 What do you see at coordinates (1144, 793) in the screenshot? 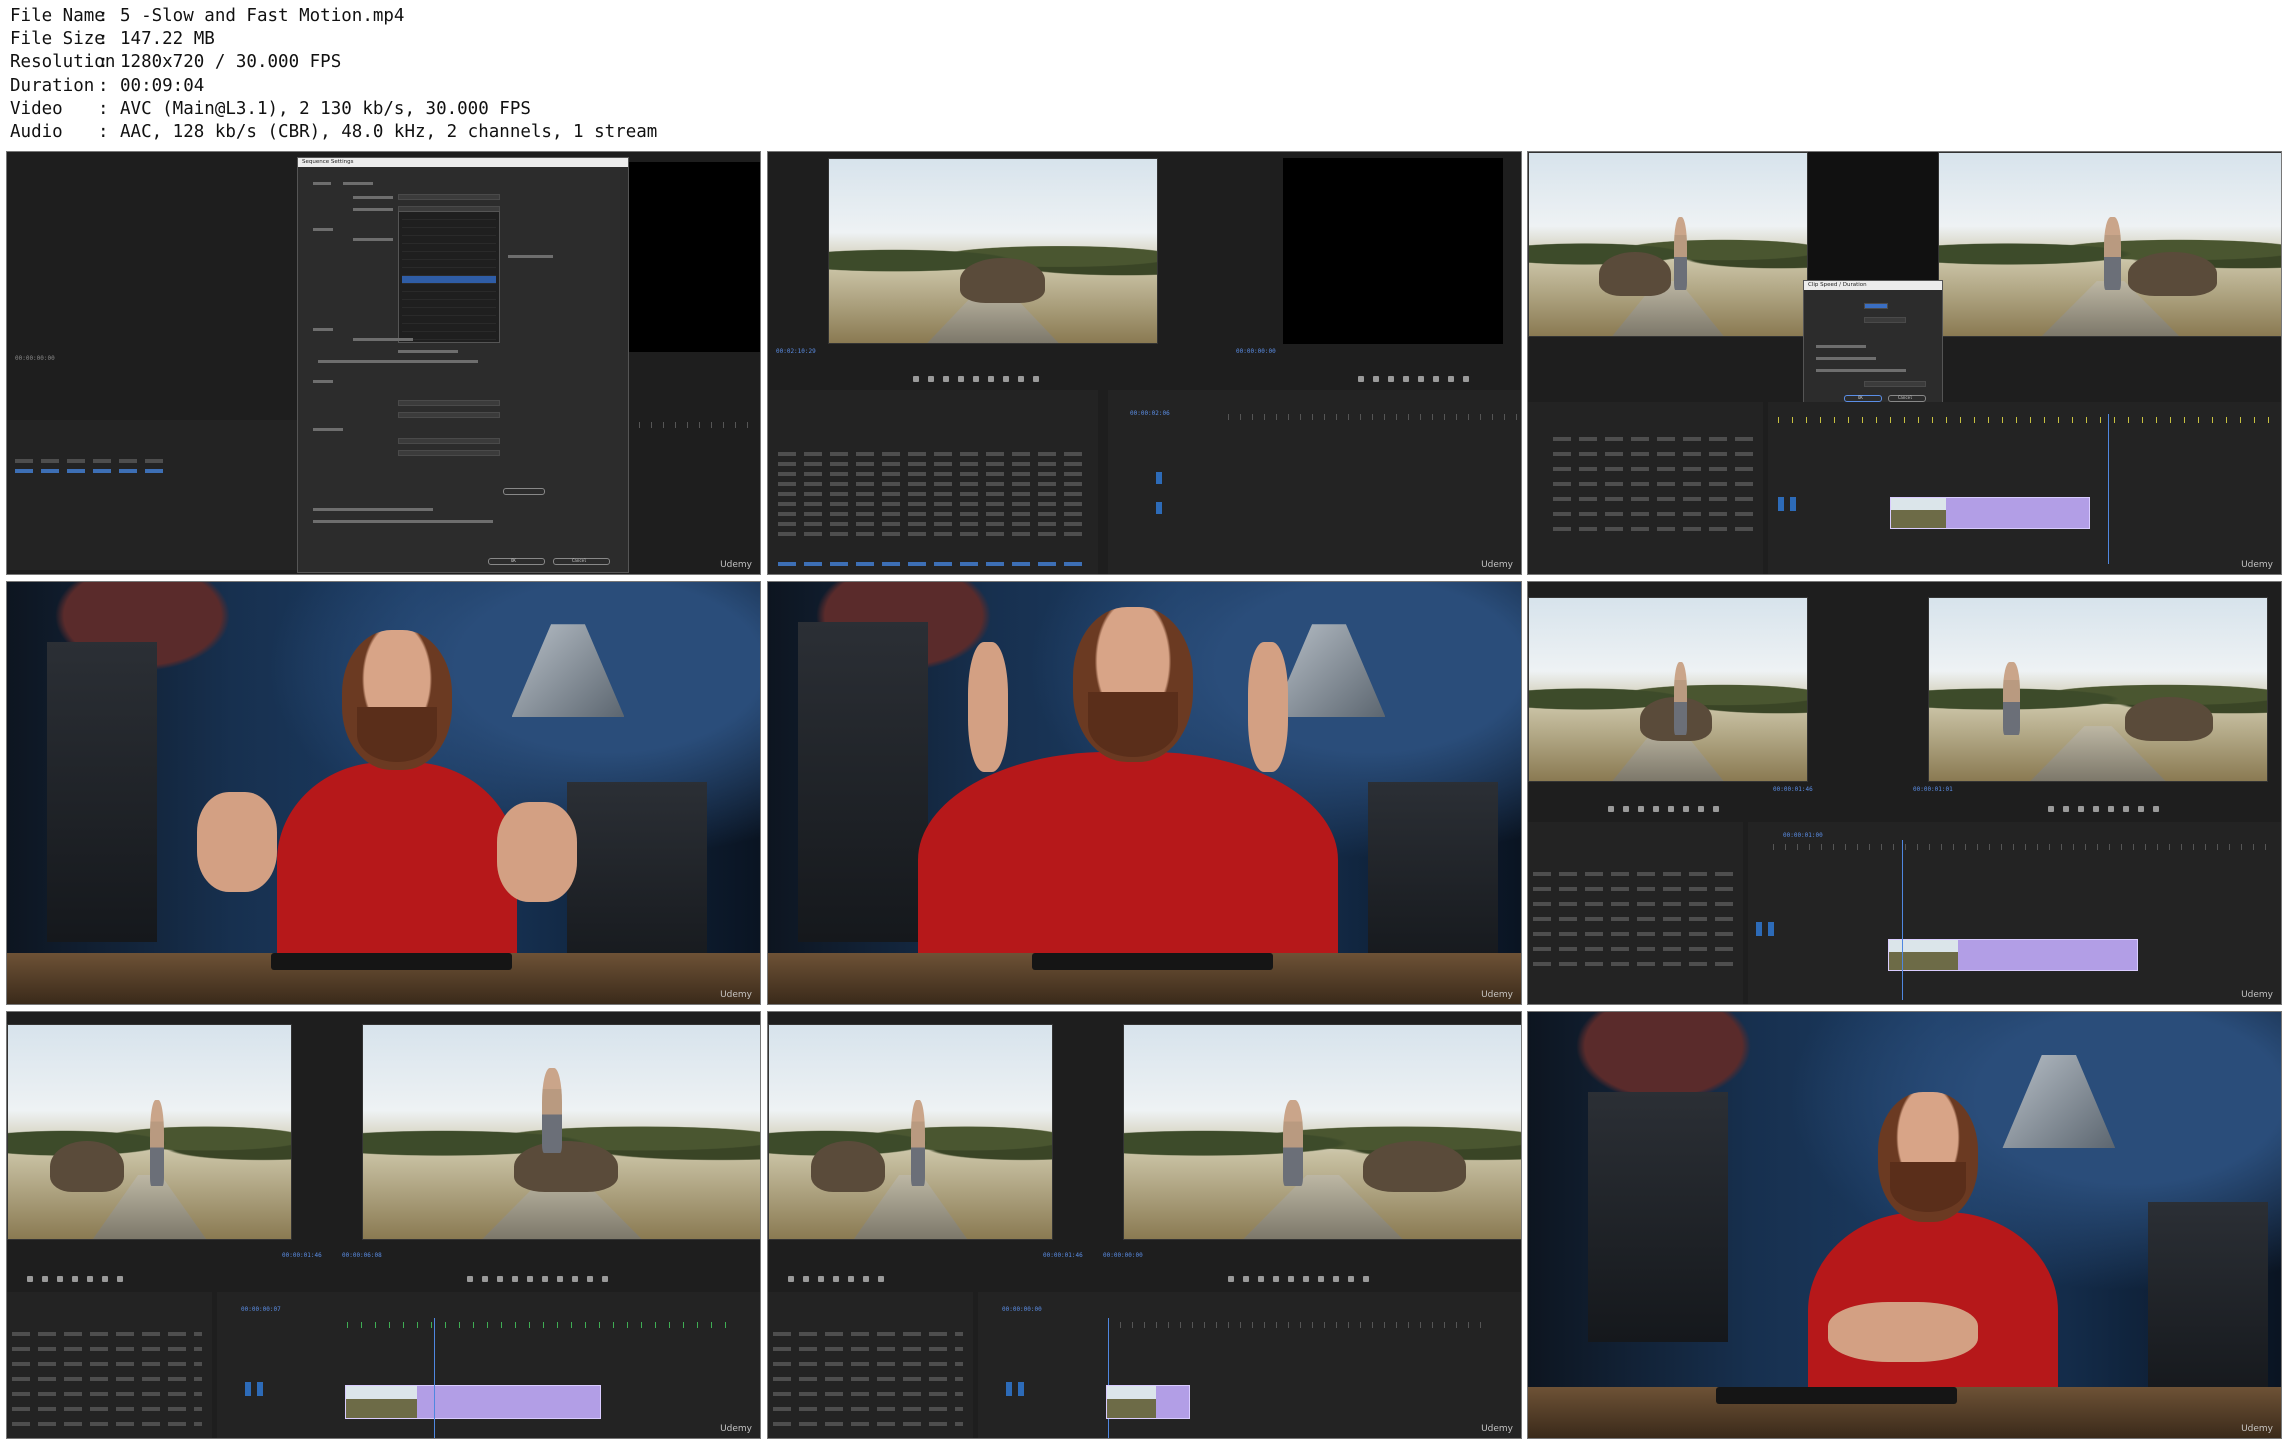
I see `thumbnail-presenter-2: Udemy` at bounding box center [1144, 793].